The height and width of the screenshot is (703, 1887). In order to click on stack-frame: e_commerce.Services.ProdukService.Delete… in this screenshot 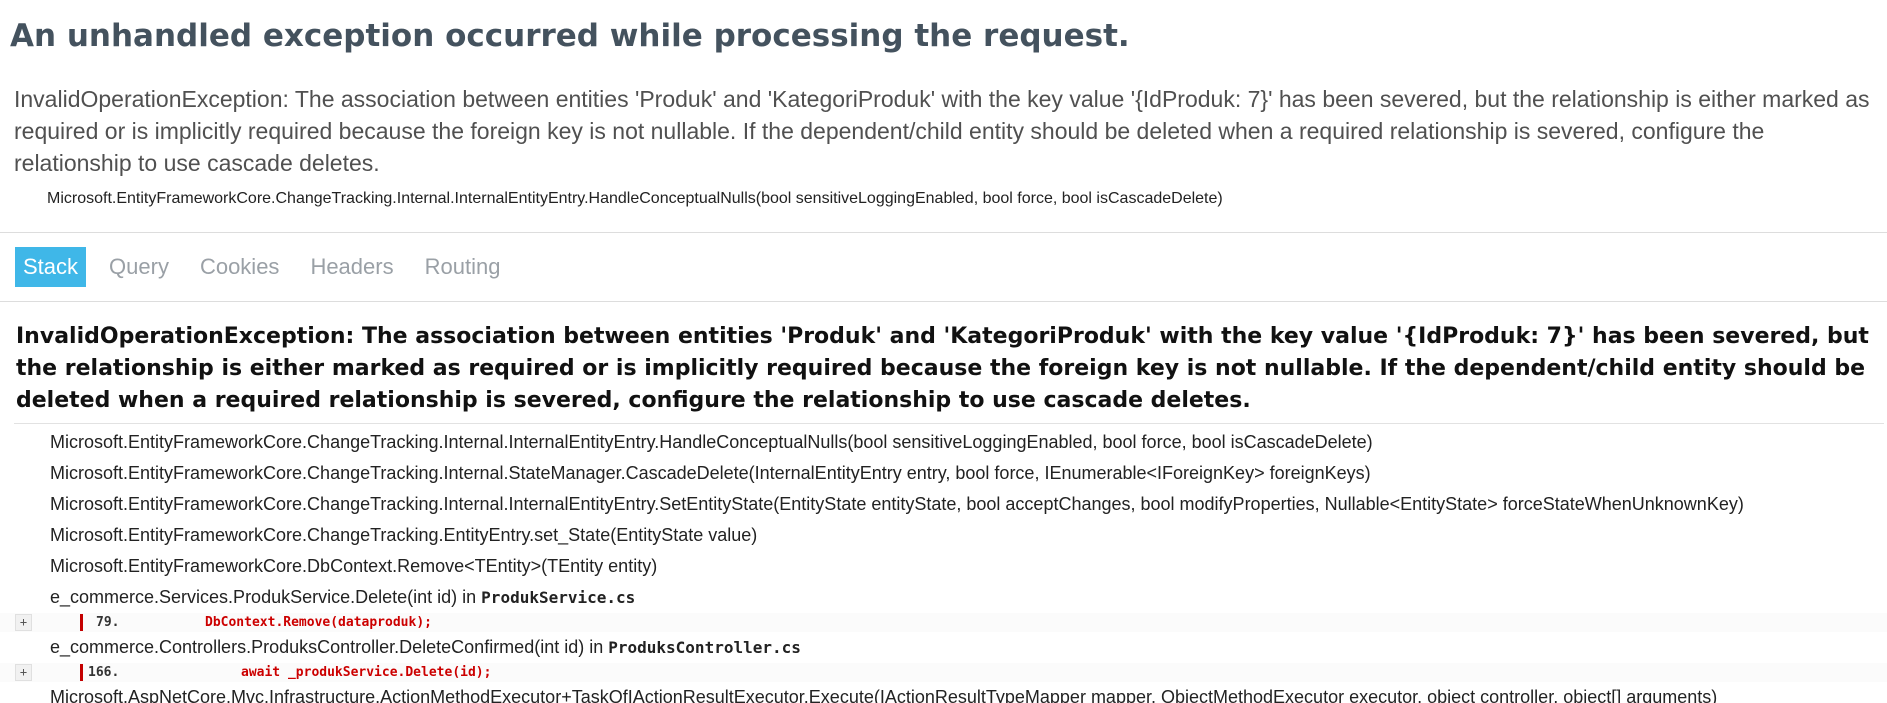, I will do `click(943, 597)`.